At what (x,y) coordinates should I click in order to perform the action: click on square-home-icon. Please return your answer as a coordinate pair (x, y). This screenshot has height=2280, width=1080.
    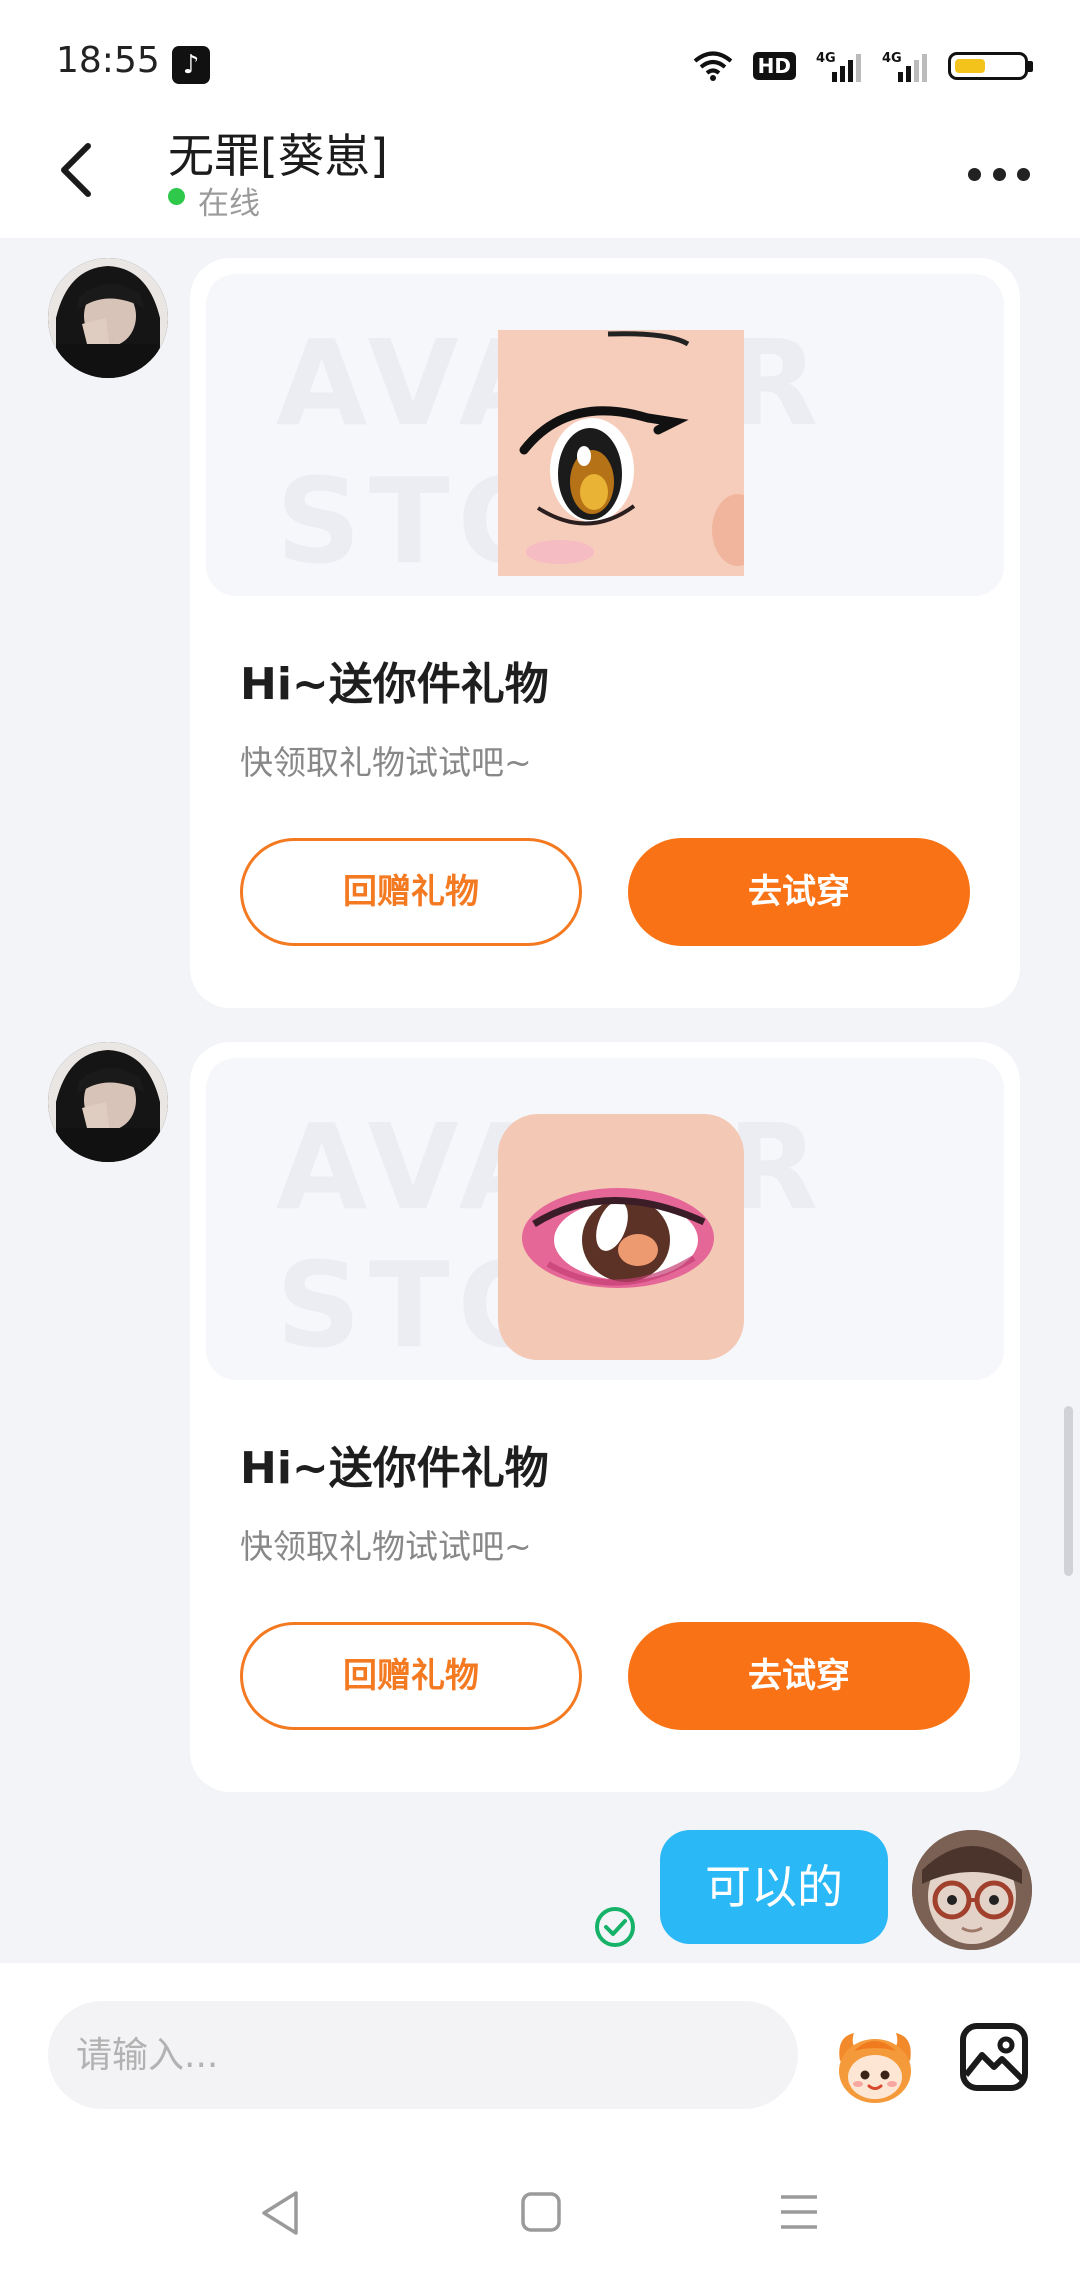
    Looking at the image, I should click on (541, 2212).